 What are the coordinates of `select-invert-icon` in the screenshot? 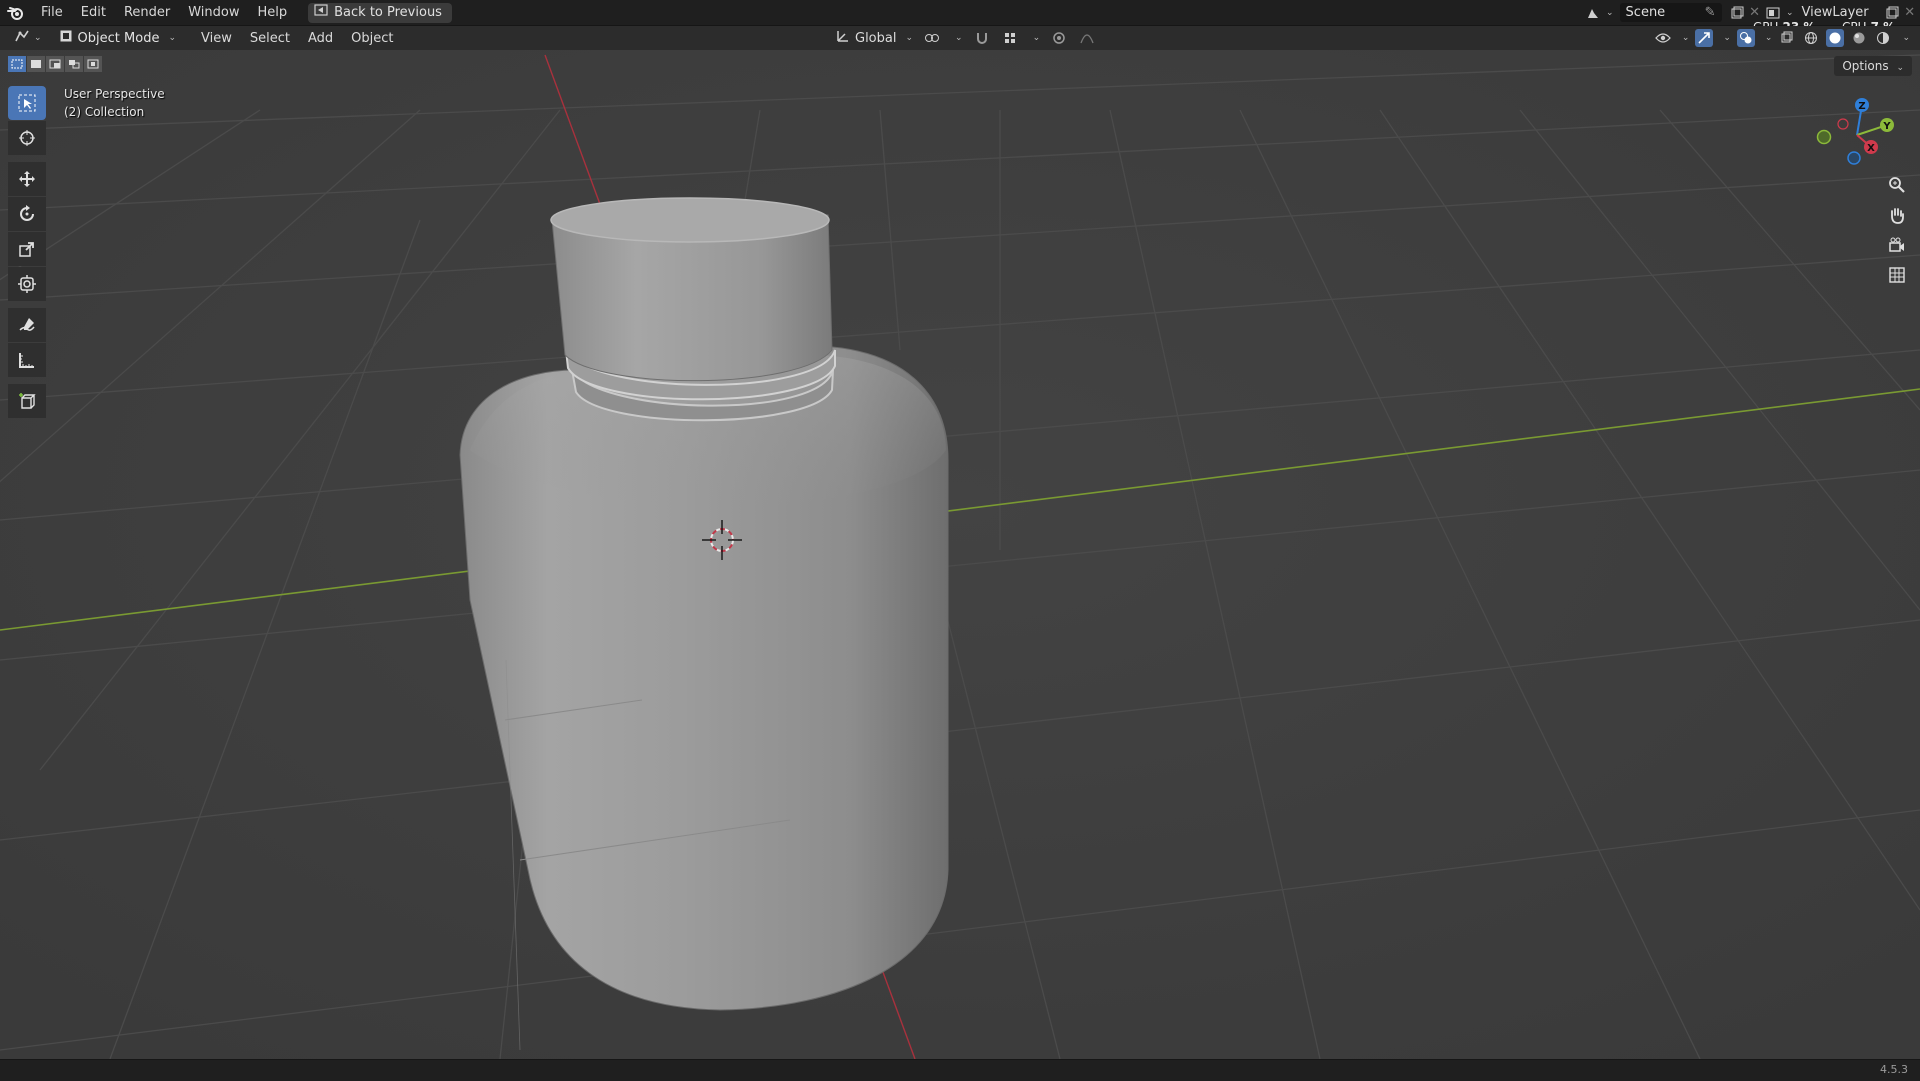 It's located at (74, 64).